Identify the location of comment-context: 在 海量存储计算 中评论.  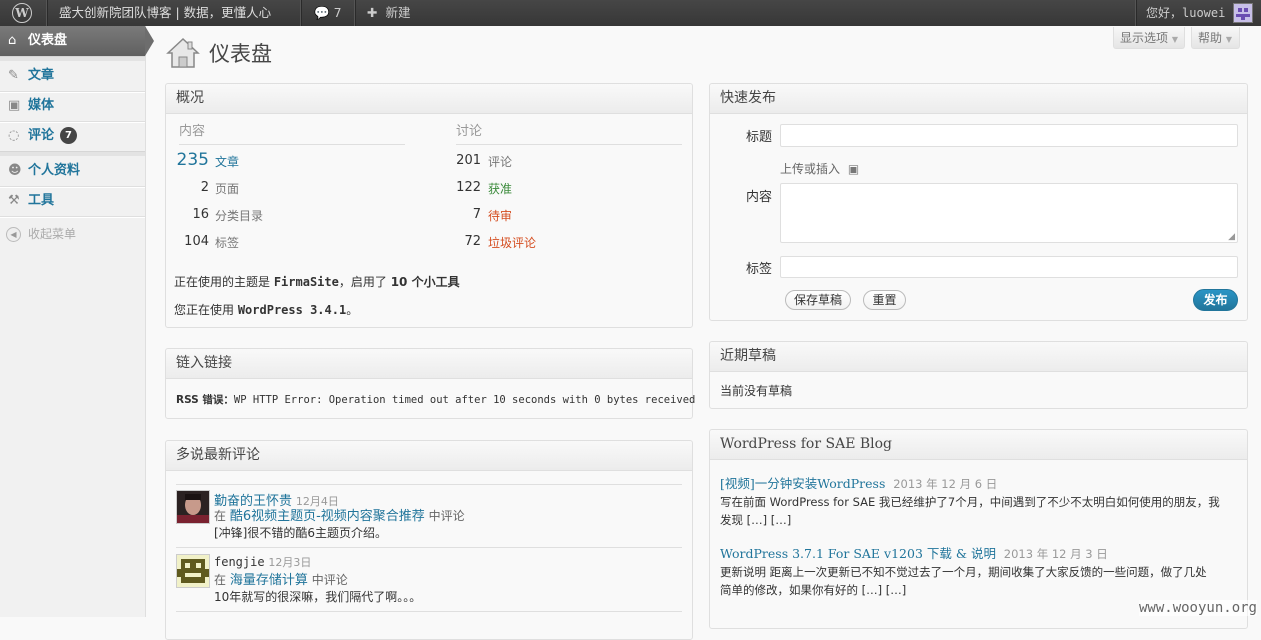
(281, 578).